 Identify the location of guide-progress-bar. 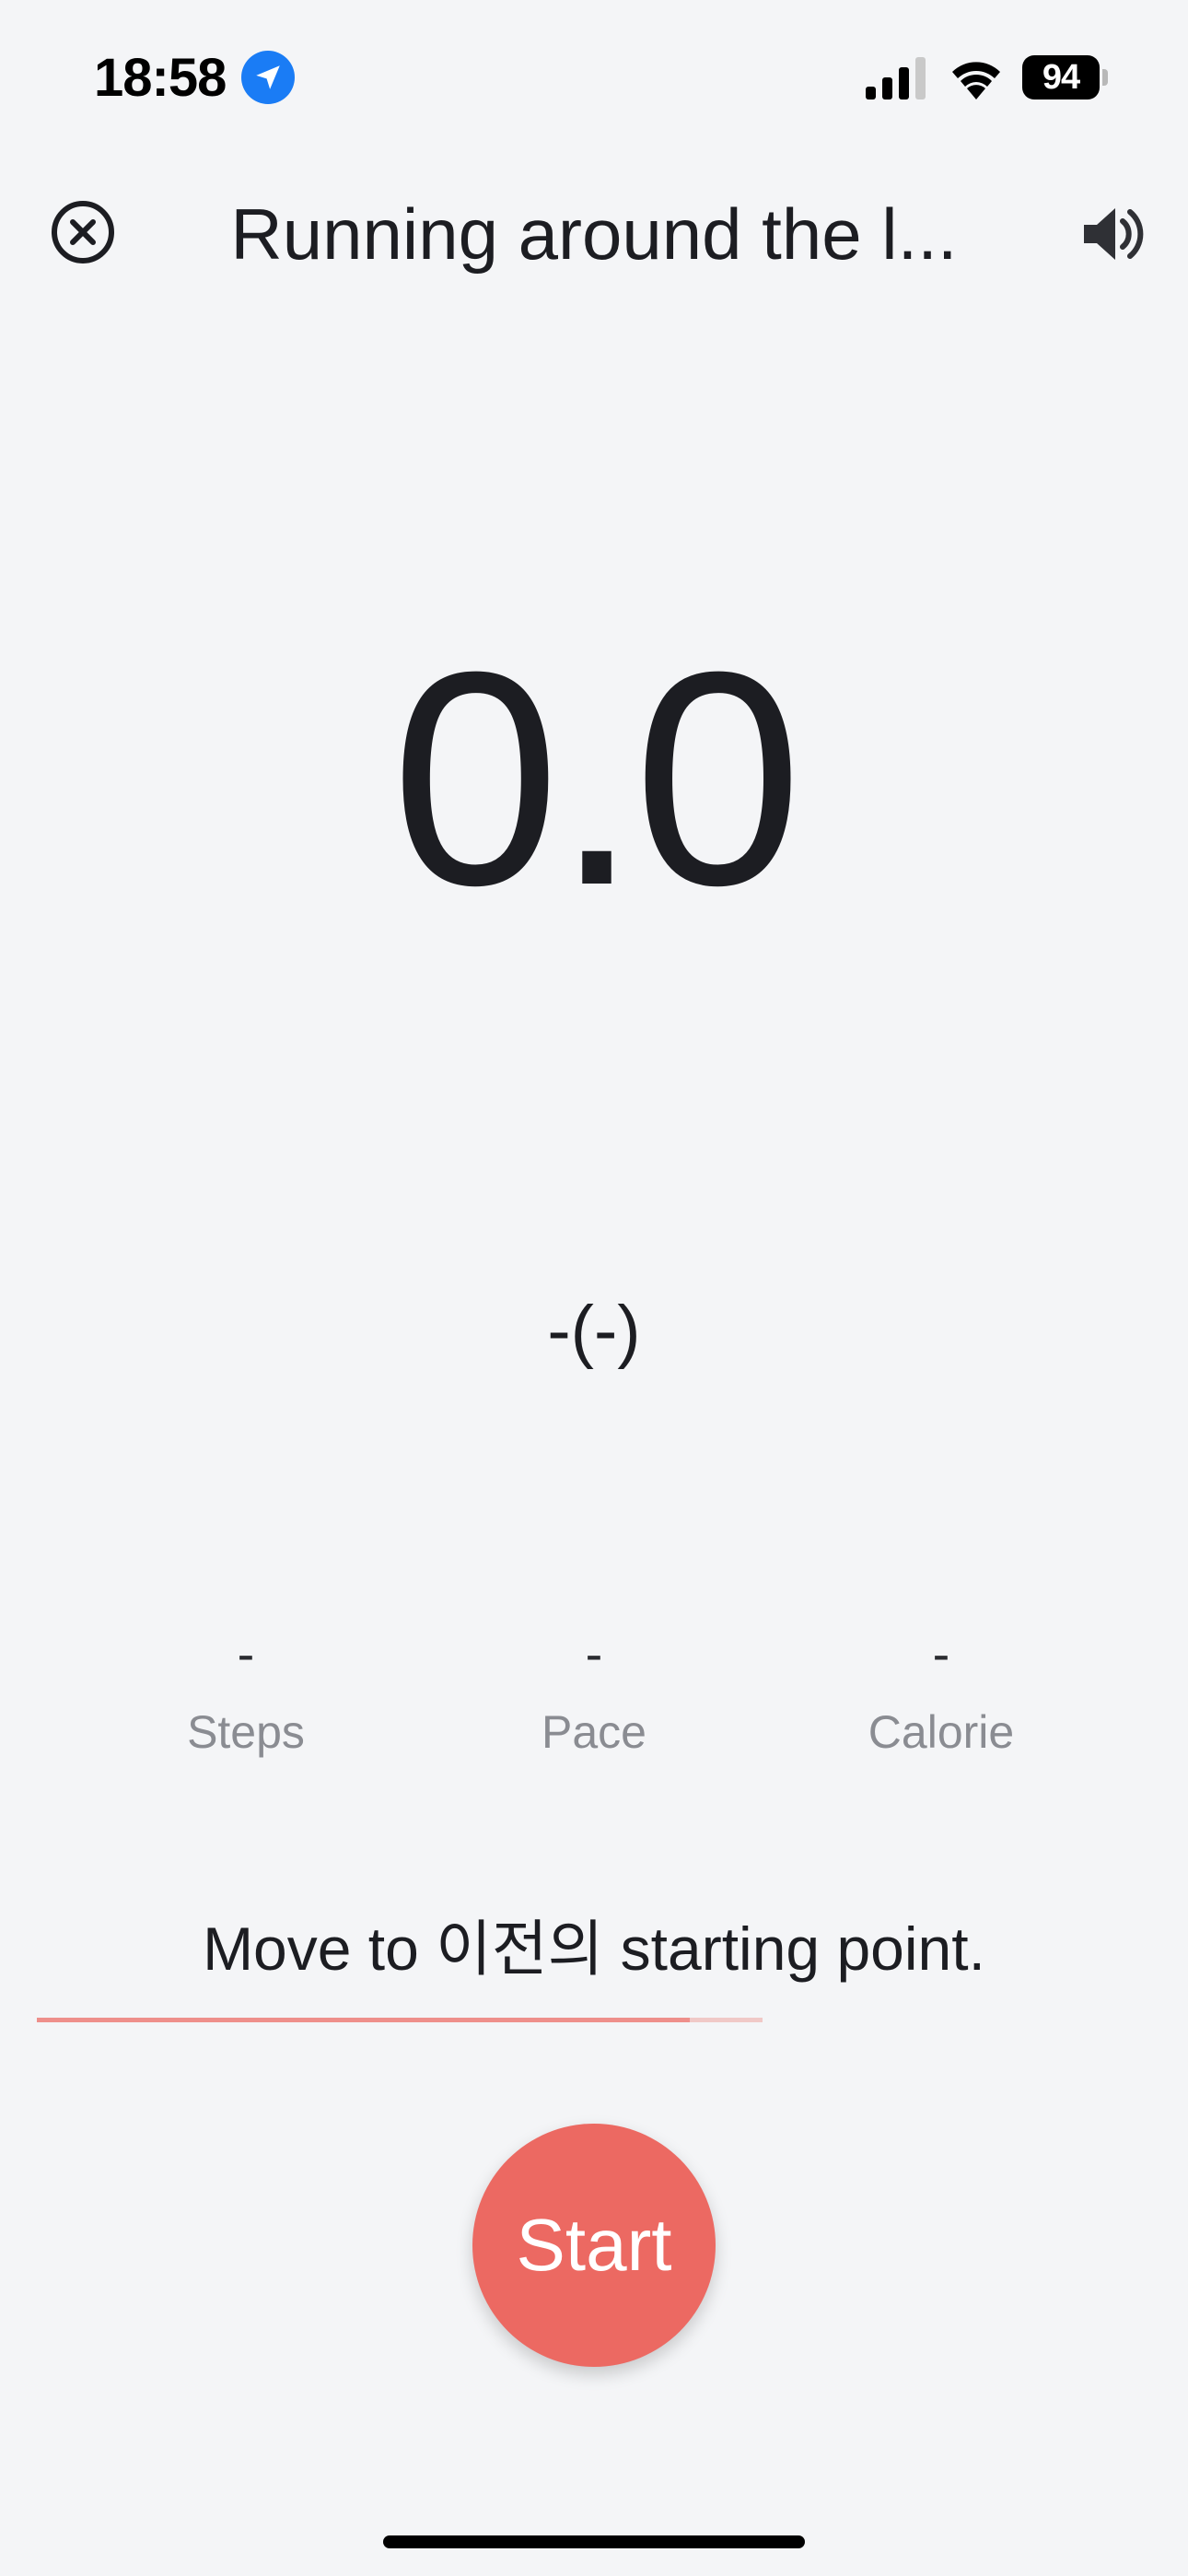
(400, 2020).